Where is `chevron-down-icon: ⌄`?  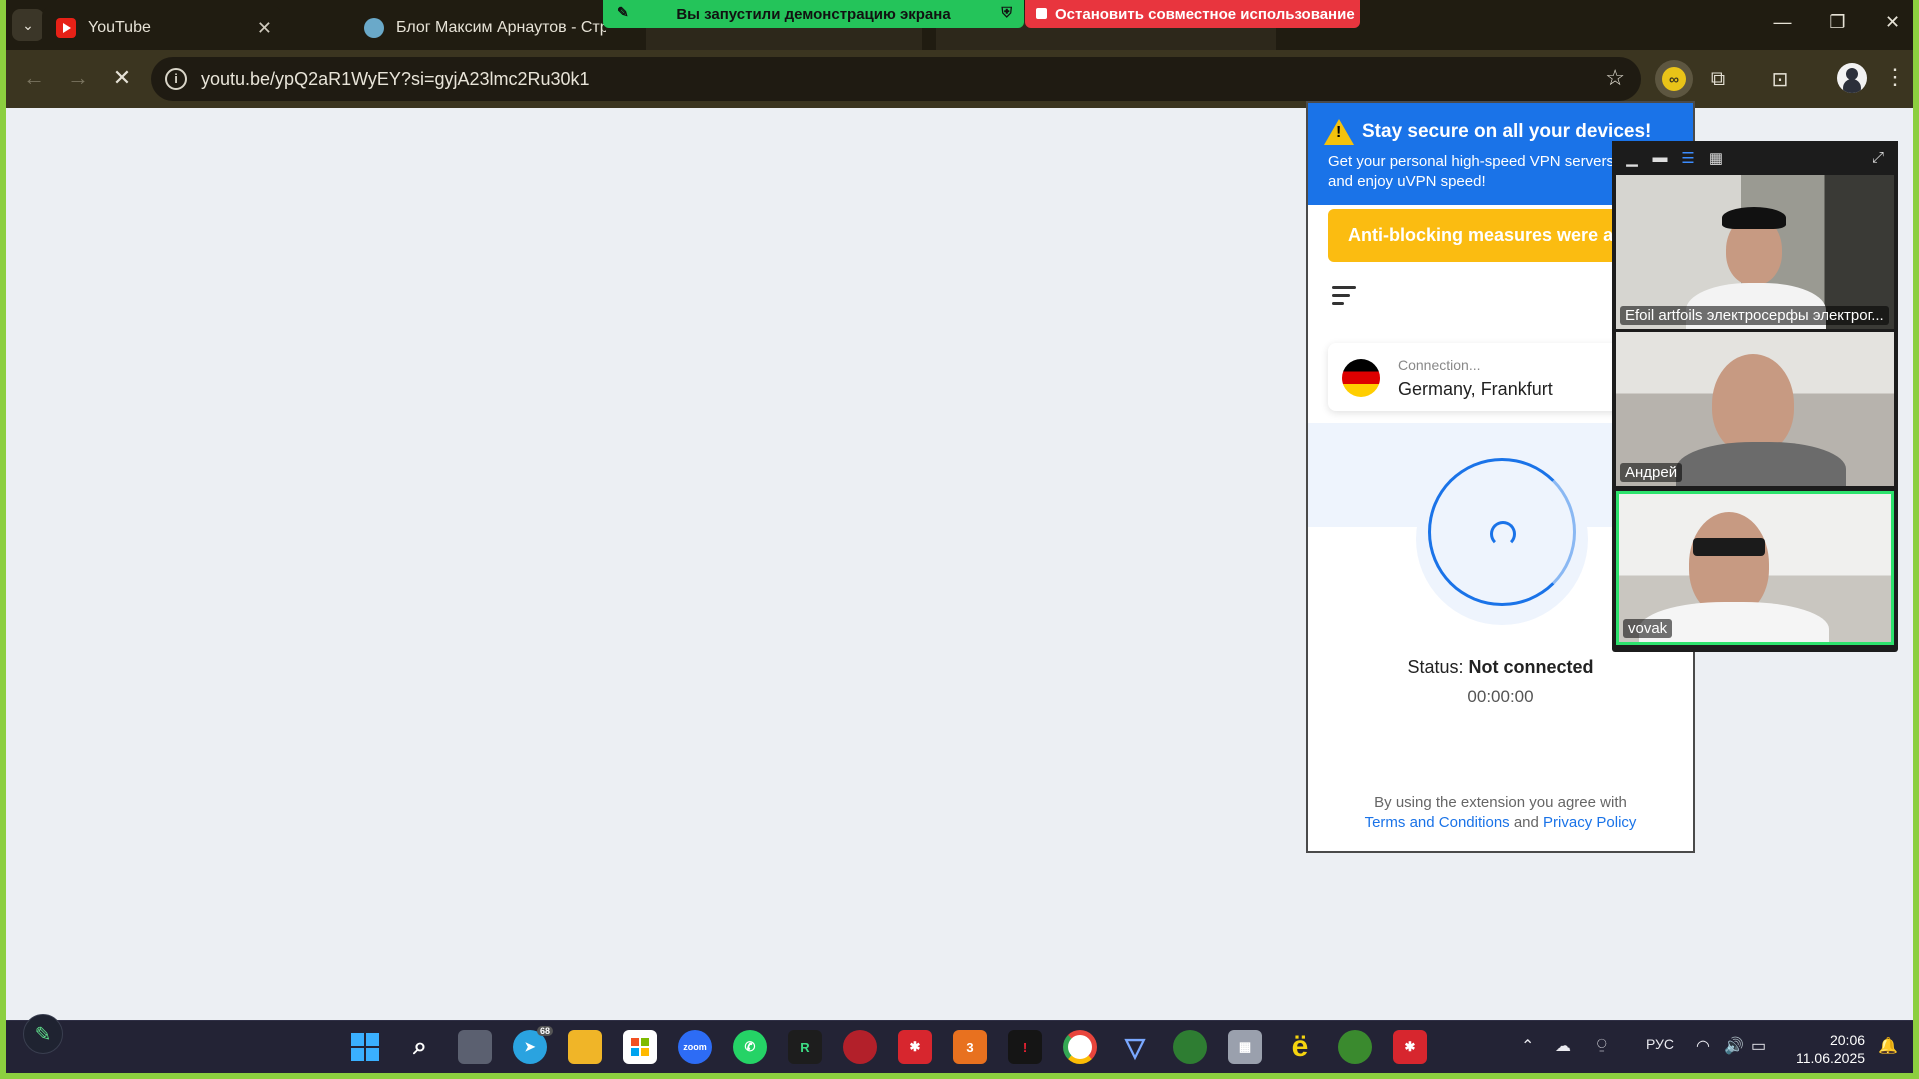
chevron-down-icon: ⌄ is located at coordinates (28, 24).